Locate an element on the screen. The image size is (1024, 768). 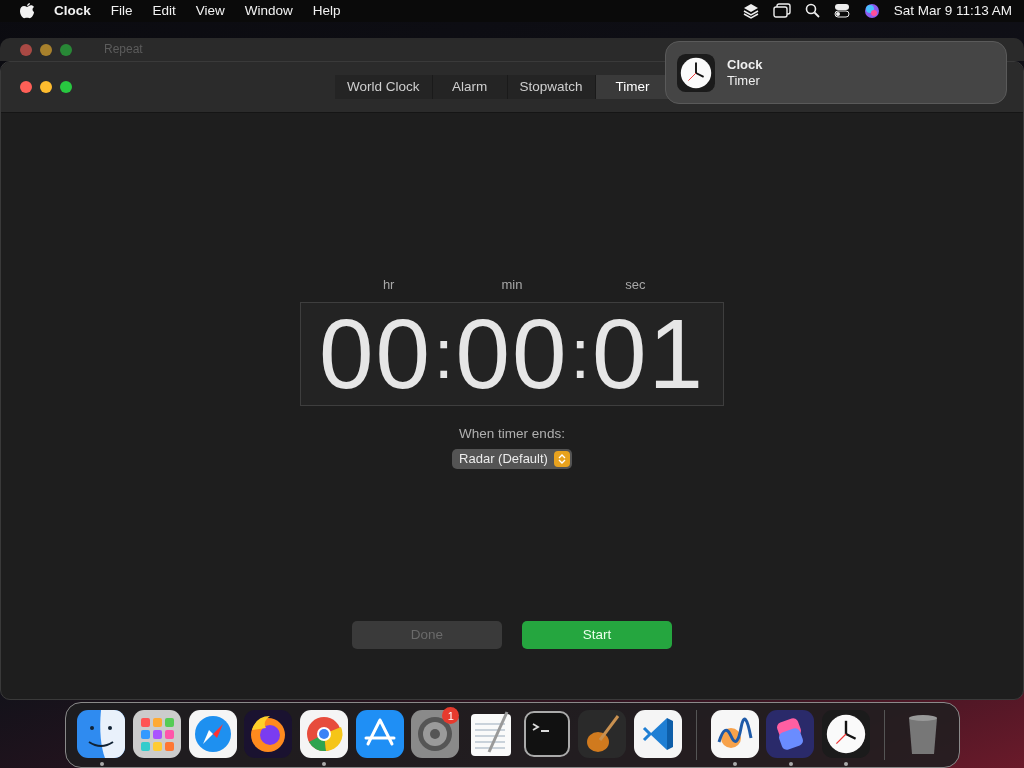
timer-display: 00:00:01 is located at coordinates (512, 353).